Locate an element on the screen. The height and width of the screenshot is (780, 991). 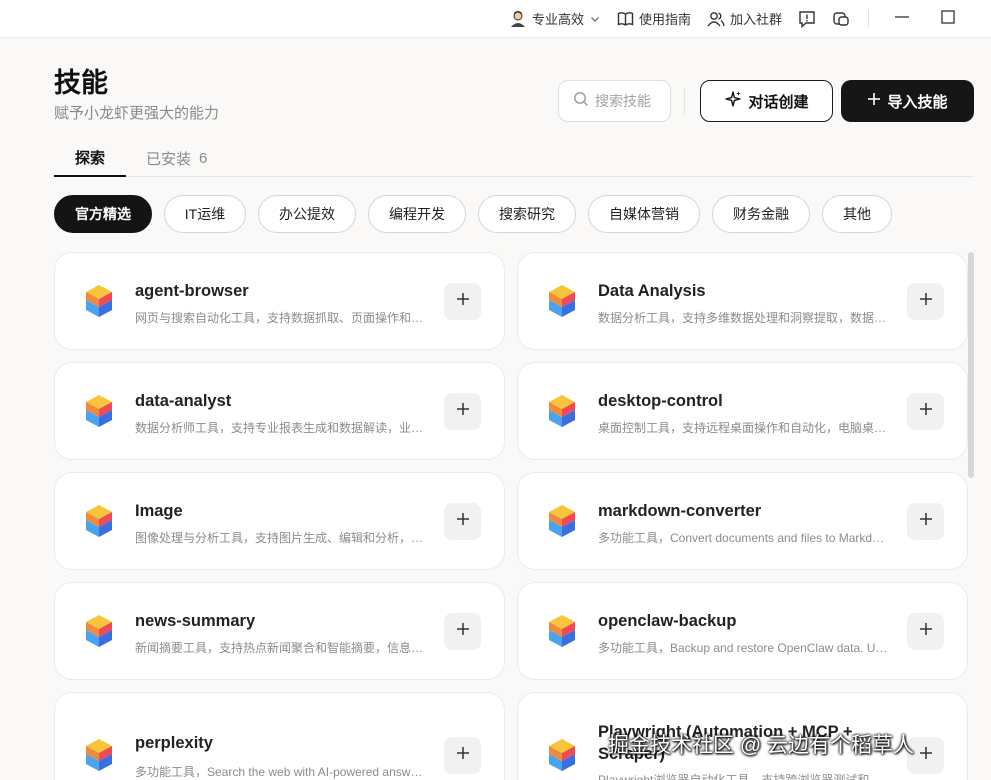
search-input is located at coordinates (633, 101).